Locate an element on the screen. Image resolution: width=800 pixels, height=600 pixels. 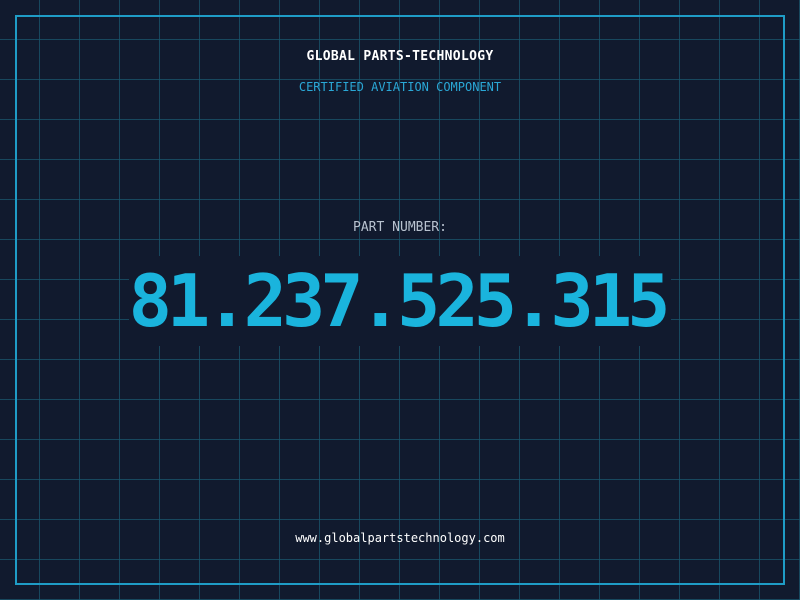
part-number-label: PART NUMBER: is located at coordinates (400, 227).